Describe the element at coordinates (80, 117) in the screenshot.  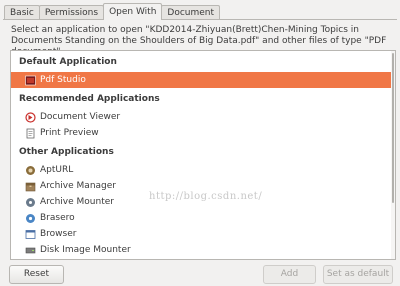
I see `app-label: Document Viewer` at that location.